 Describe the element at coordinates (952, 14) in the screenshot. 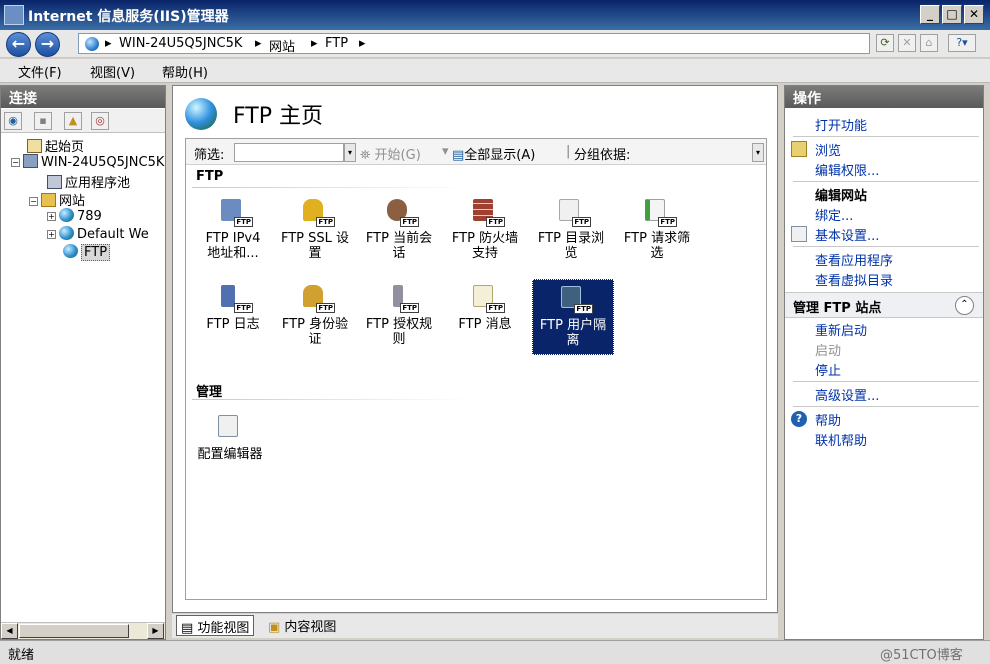

I see `maximize-button: □` at that location.